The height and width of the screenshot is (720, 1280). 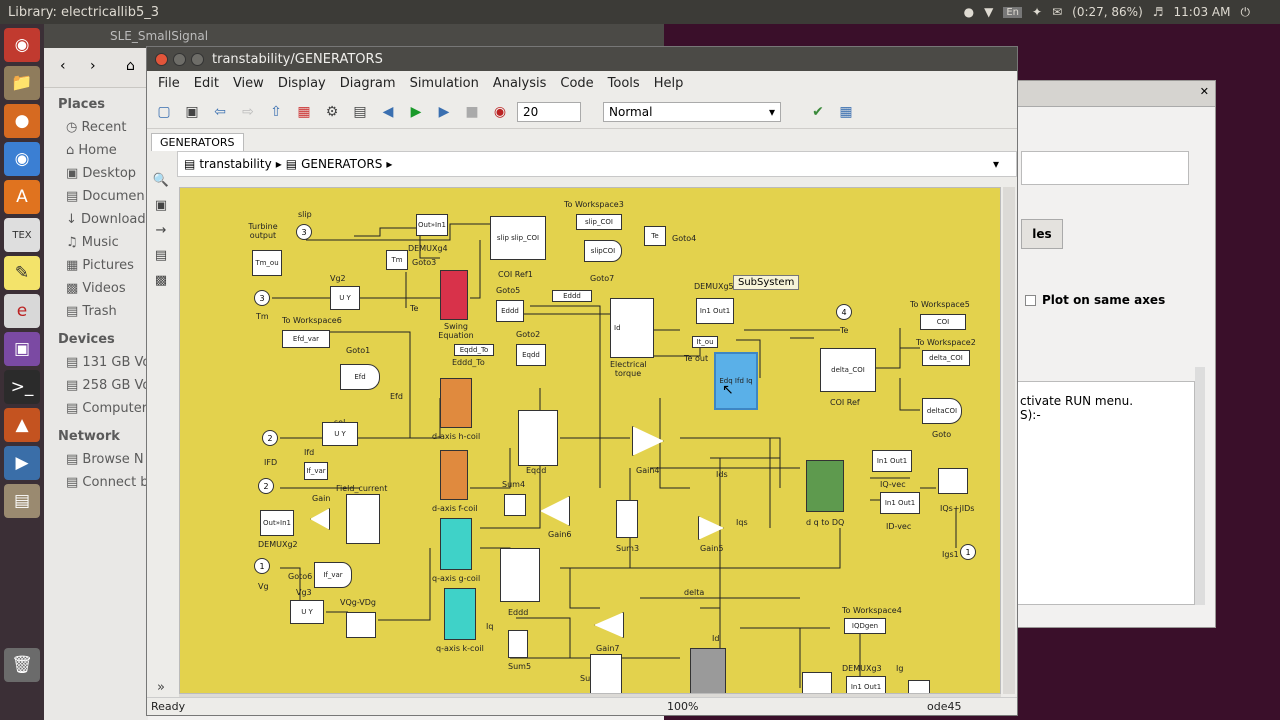 I want to click on d-axis-h-coil-block, so click(x=456, y=403).